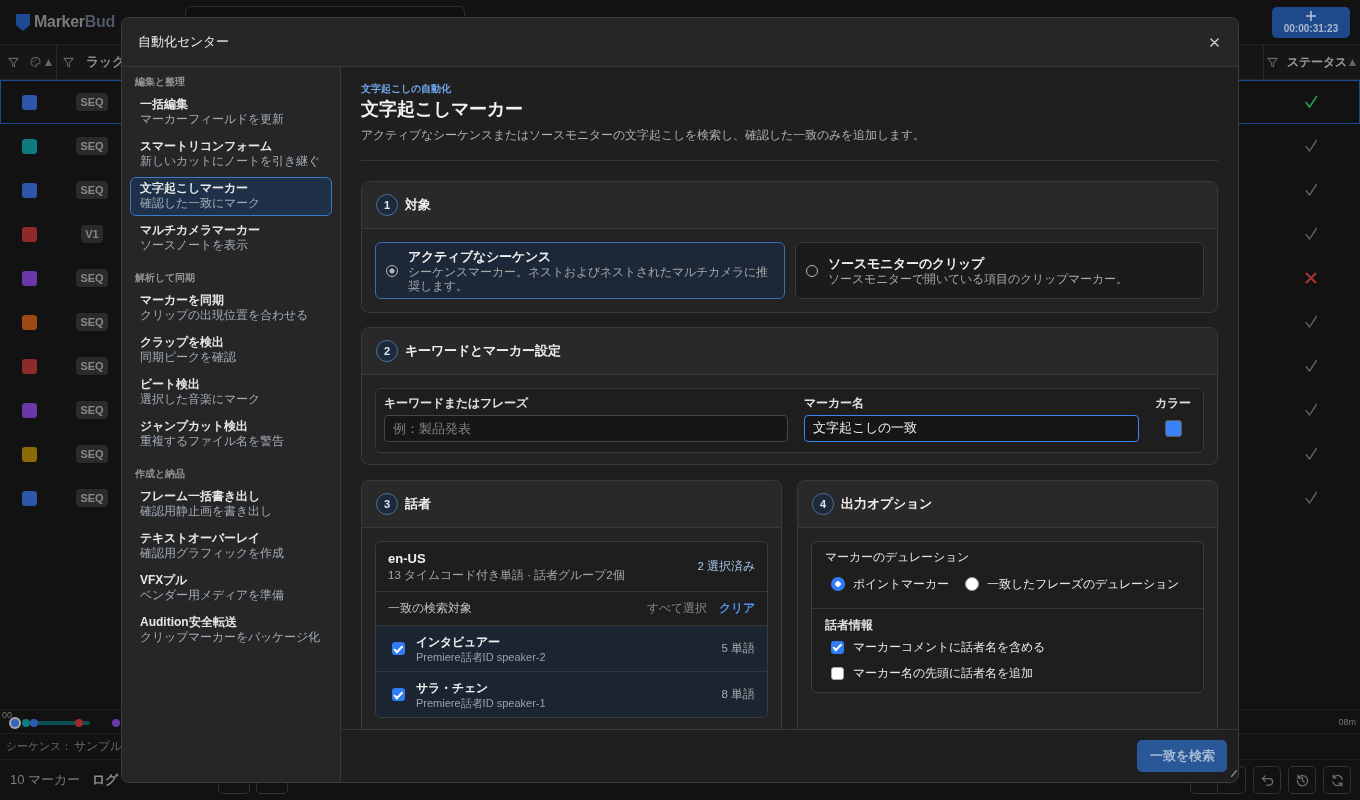 The height and width of the screenshot is (800, 1360). Describe the element at coordinates (481, 656) in the screenshot. I see `speaker-id: Premiere話者ID speaker-2` at that location.